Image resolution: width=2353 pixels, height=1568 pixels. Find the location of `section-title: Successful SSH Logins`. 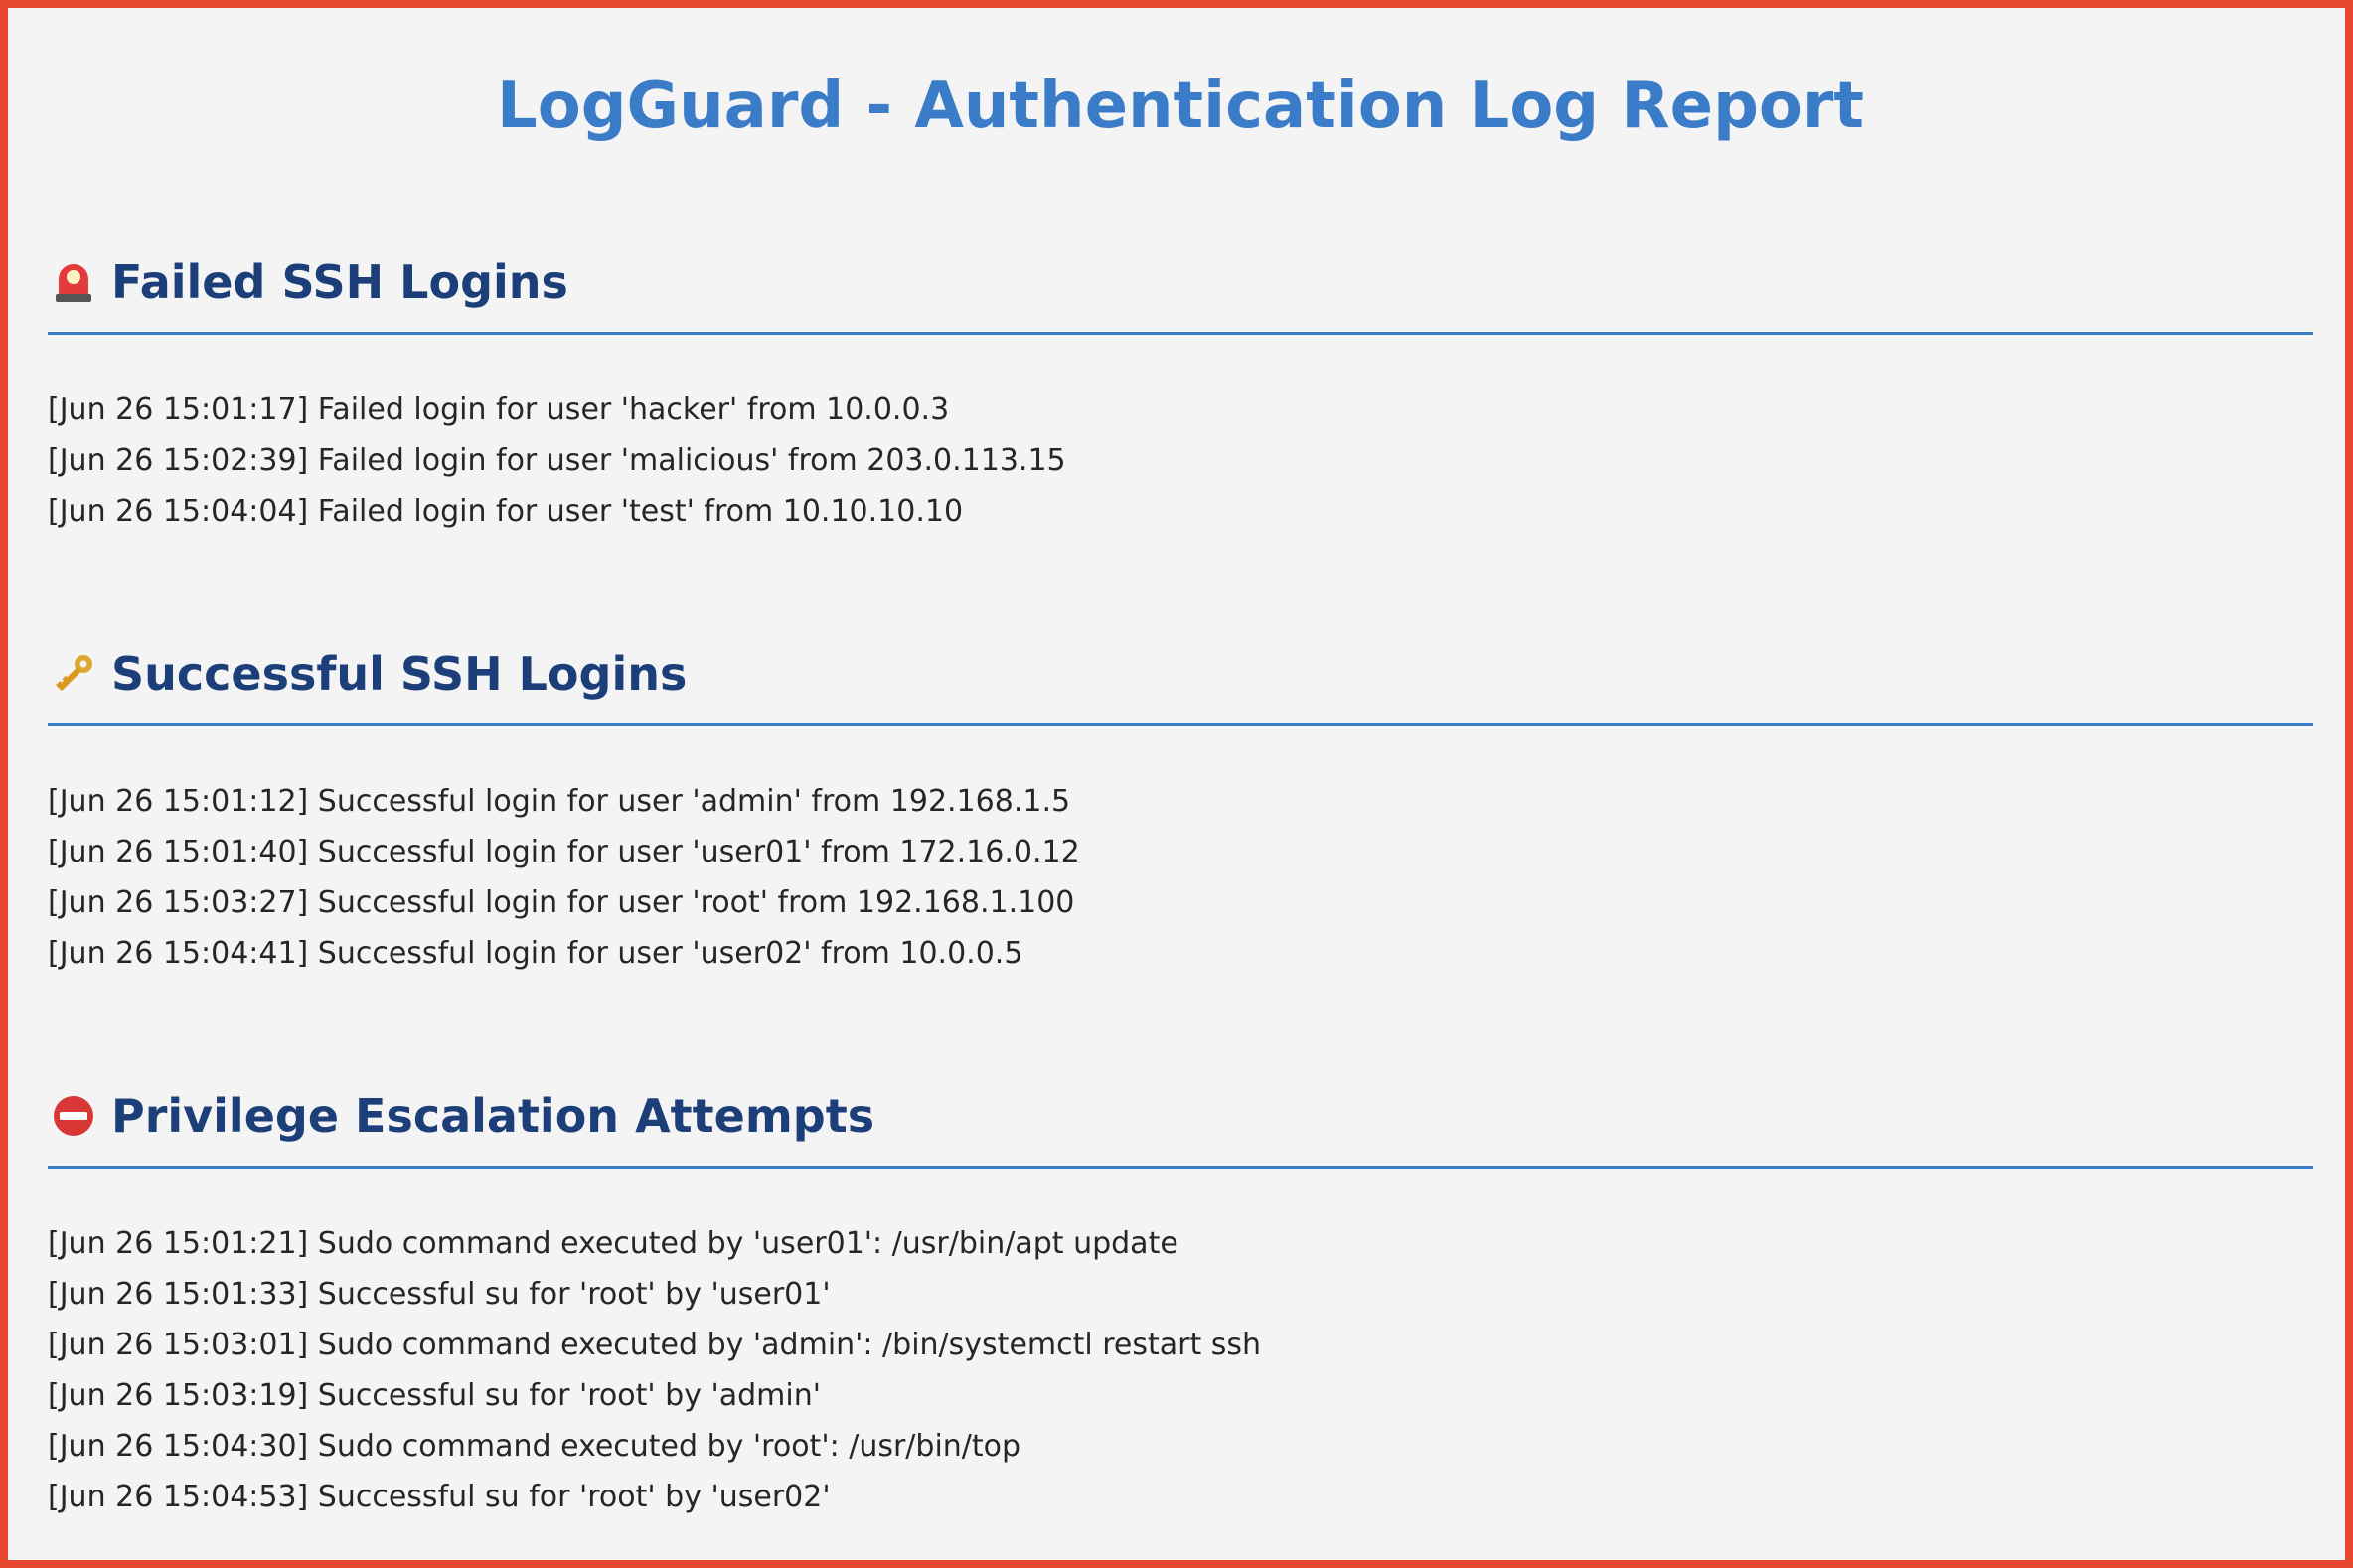

section-title: Successful SSH Logins is located at coordinates (399, 674).